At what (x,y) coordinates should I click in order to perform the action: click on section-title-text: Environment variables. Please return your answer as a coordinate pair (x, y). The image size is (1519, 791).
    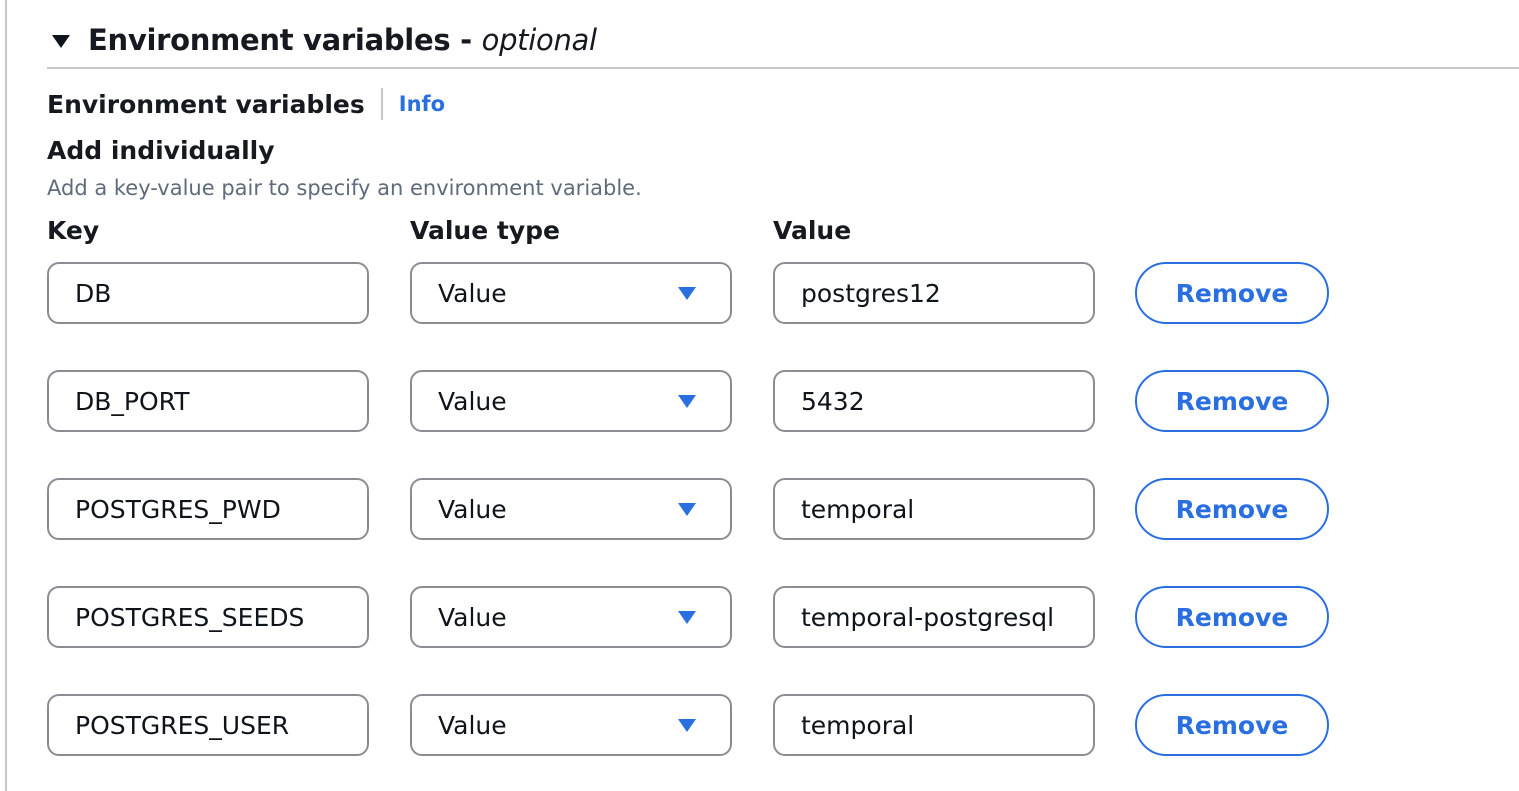
    Looking at the image, I should click on (269, 40).